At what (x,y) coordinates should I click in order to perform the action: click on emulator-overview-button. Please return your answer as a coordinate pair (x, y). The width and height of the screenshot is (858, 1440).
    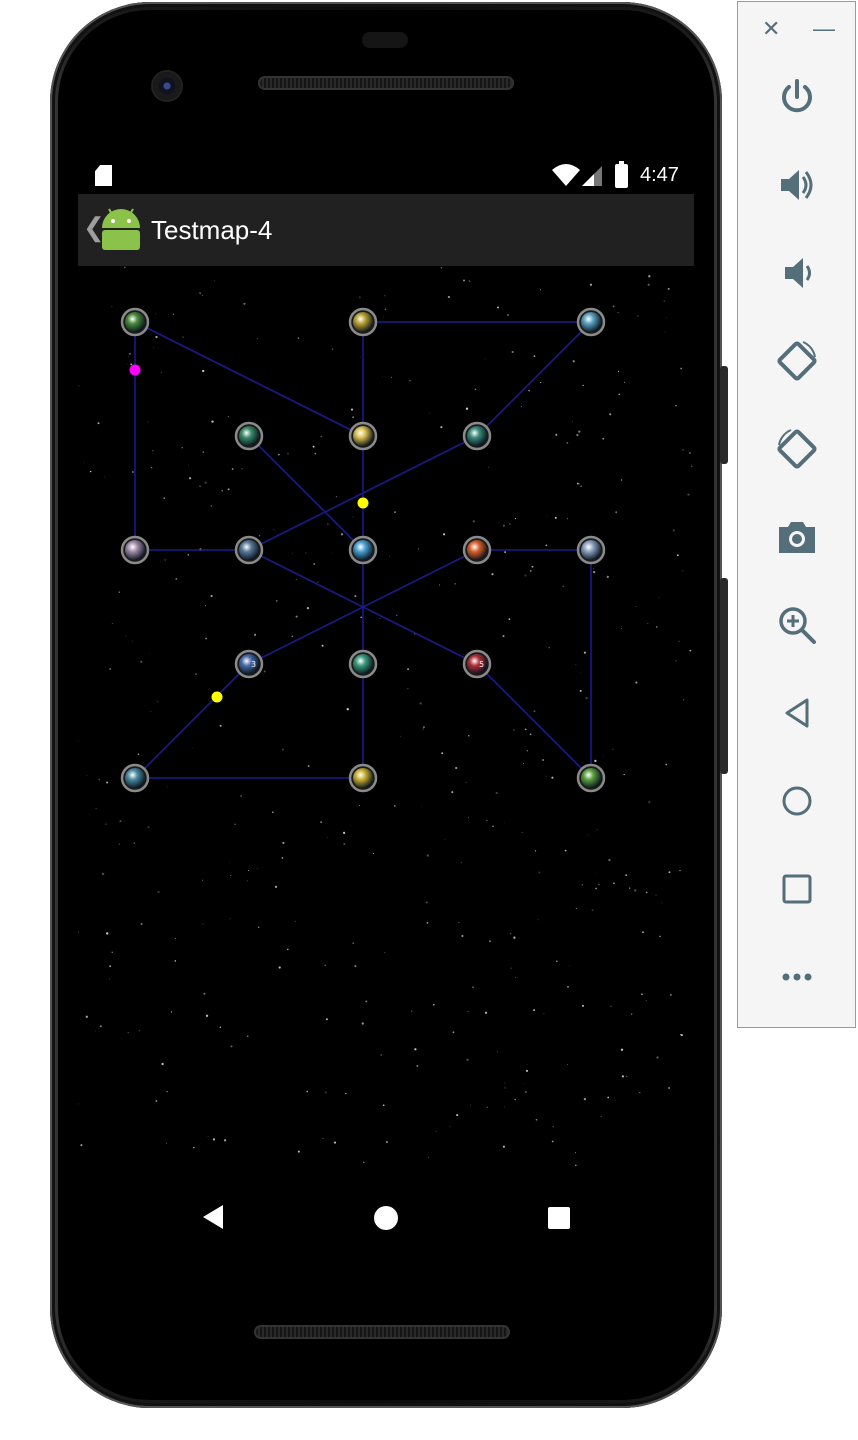
    Looking at the image, I should click on (797, 889).